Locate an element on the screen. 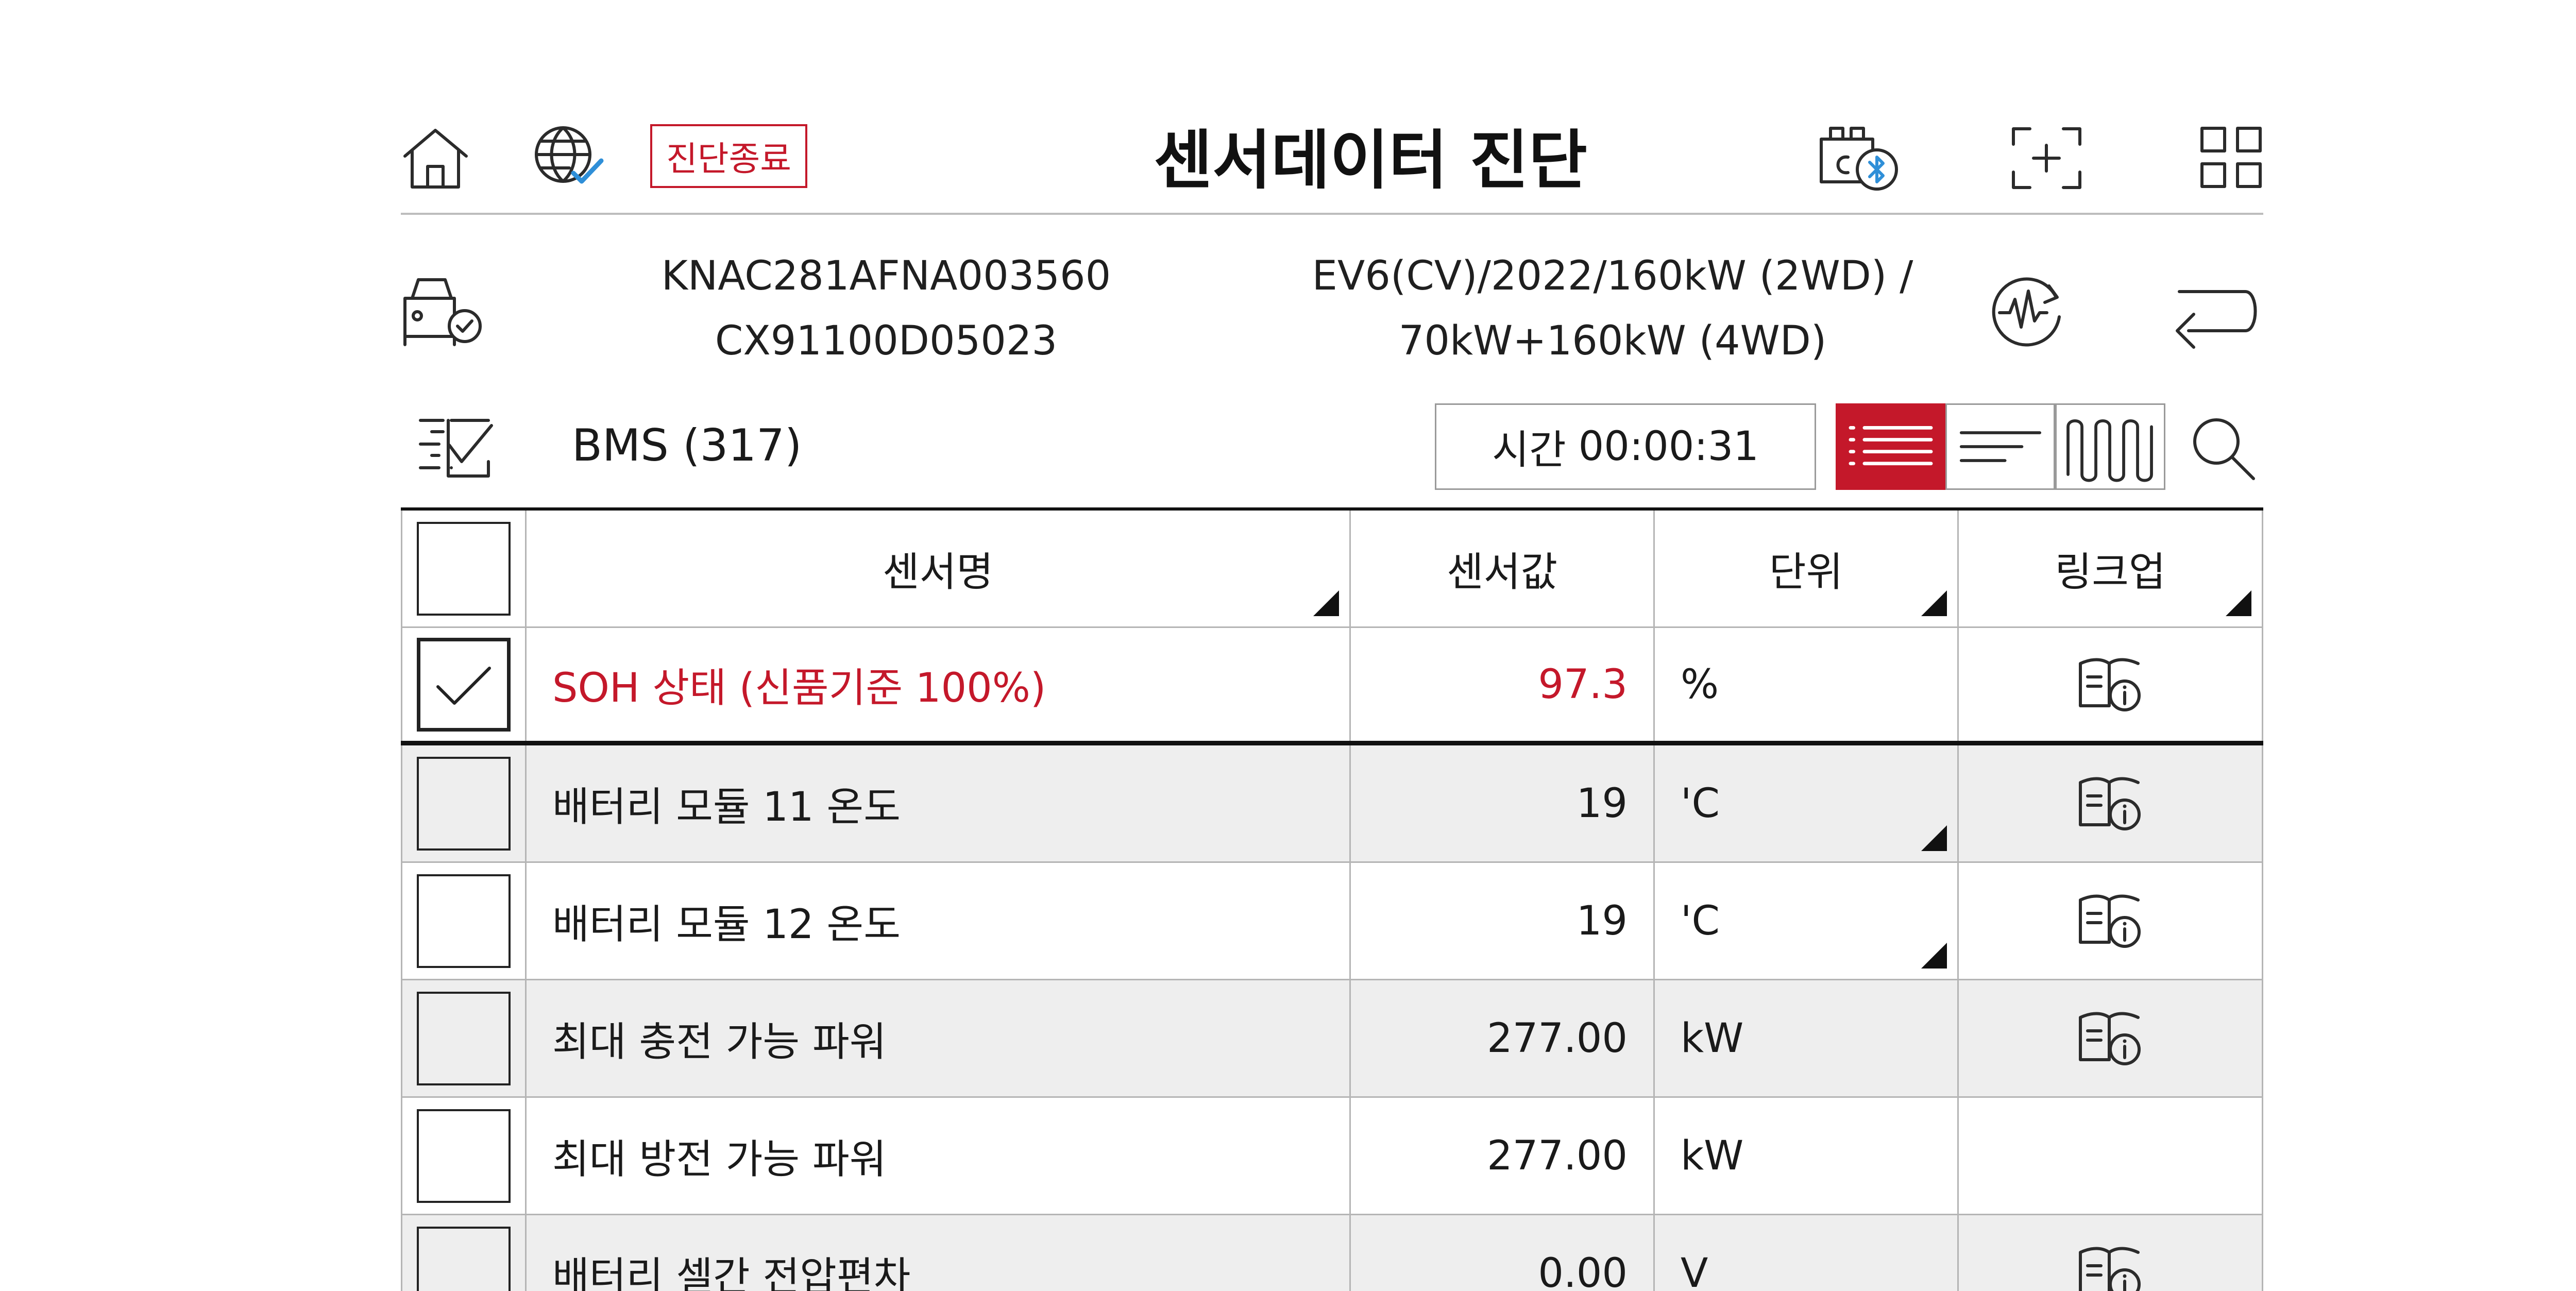  table-header-row: 센서명 센서값 단위 링크업 is located at coordinates (1332, 570).